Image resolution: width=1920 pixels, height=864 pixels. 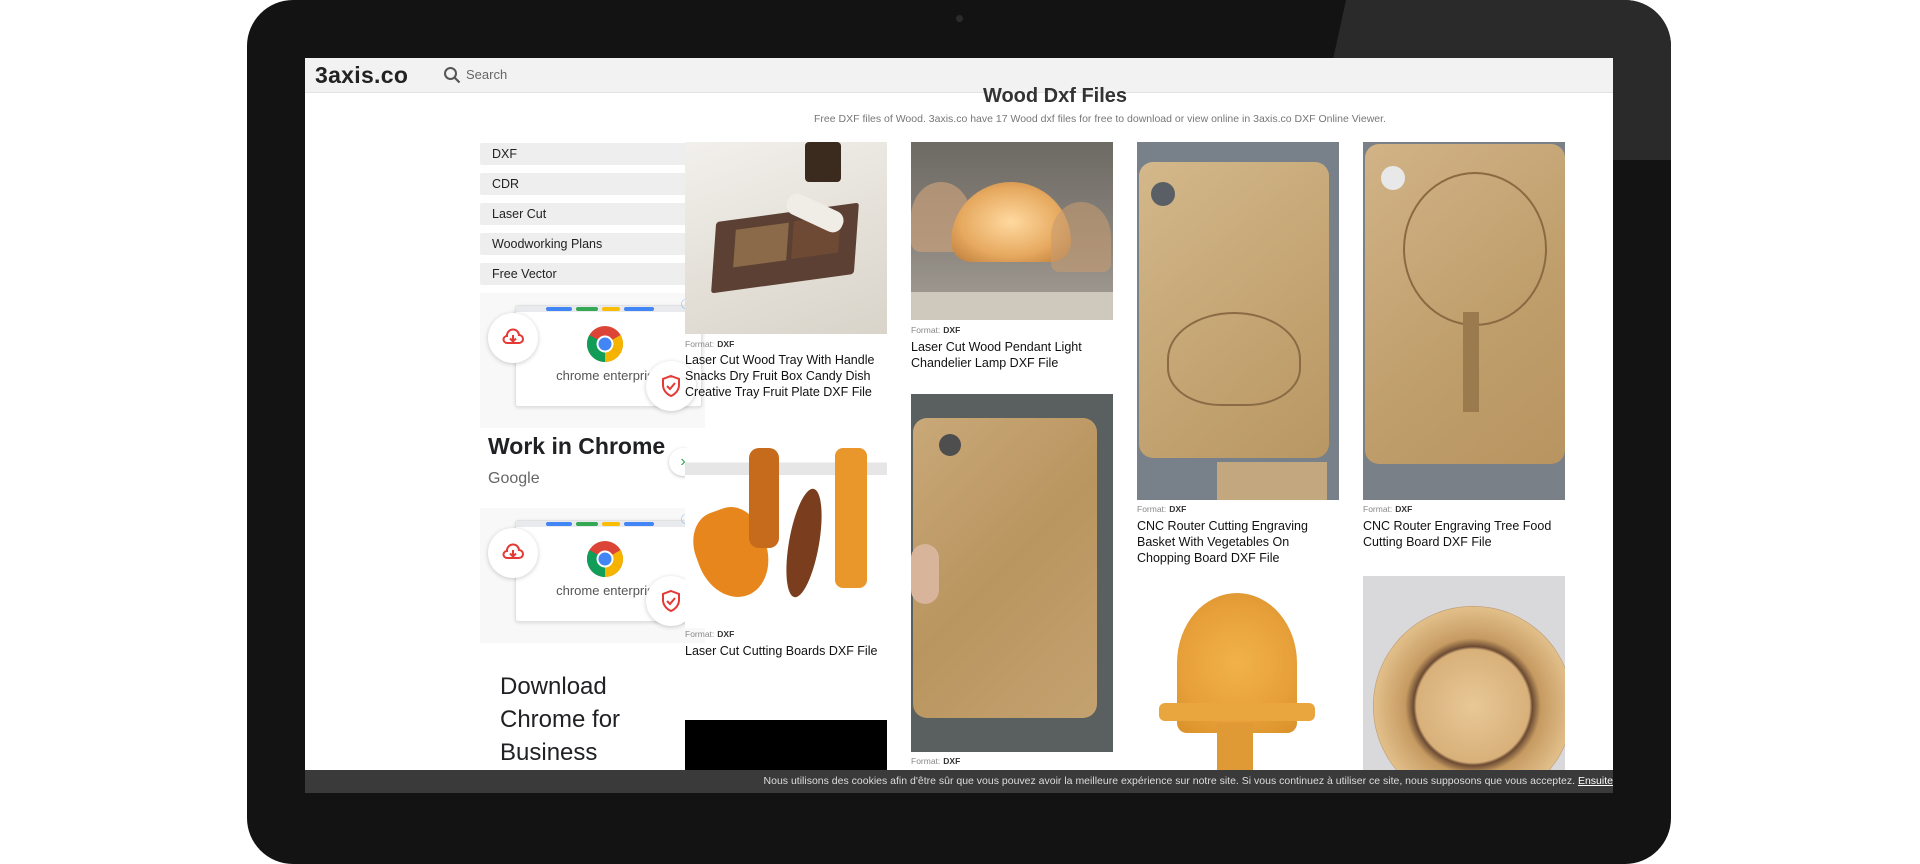 I want to click on ad-headline: Download Chrome for Business, so click(x=560, y=719).